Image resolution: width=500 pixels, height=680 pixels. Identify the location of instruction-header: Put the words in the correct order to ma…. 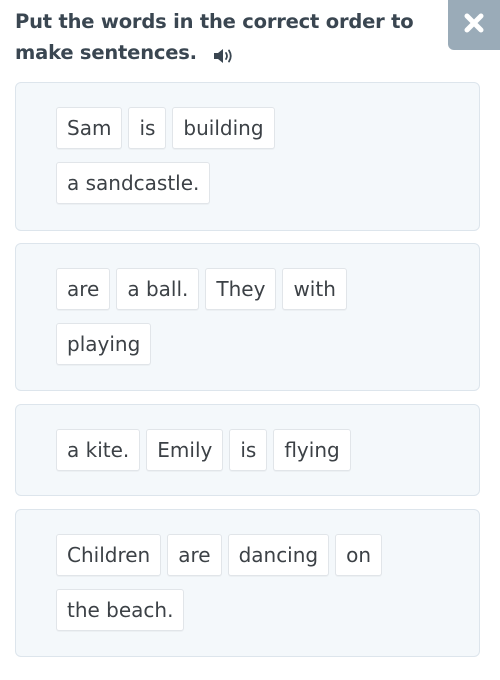
(230, 37).